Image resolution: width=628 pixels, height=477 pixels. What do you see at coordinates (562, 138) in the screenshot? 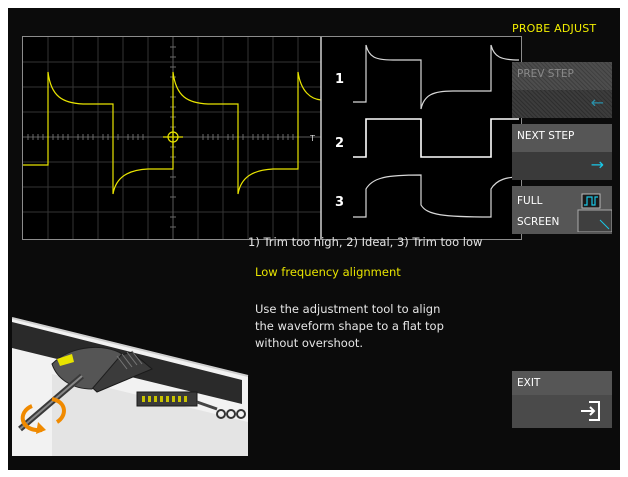
I see `next-step-label: NEXT STEP` at bounding box center [562, 138].